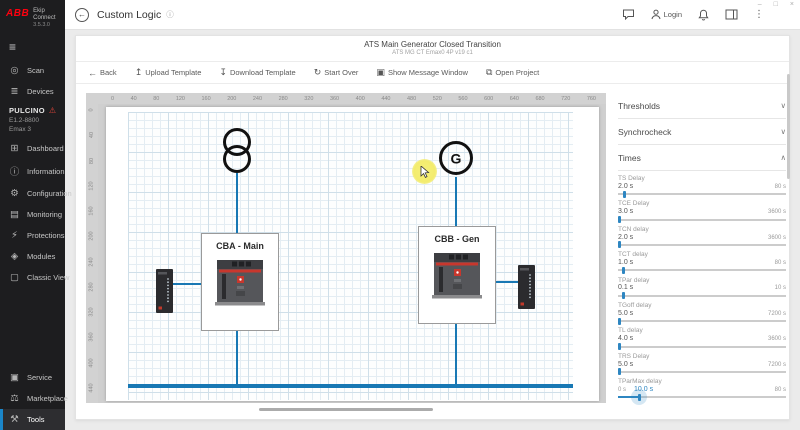 The width and height of the screenshot is (800, 430). Describe the element at coordinates (32, 70) in the screenshot. I see `sidebar-item-scan: ◎ Scan` at that location.